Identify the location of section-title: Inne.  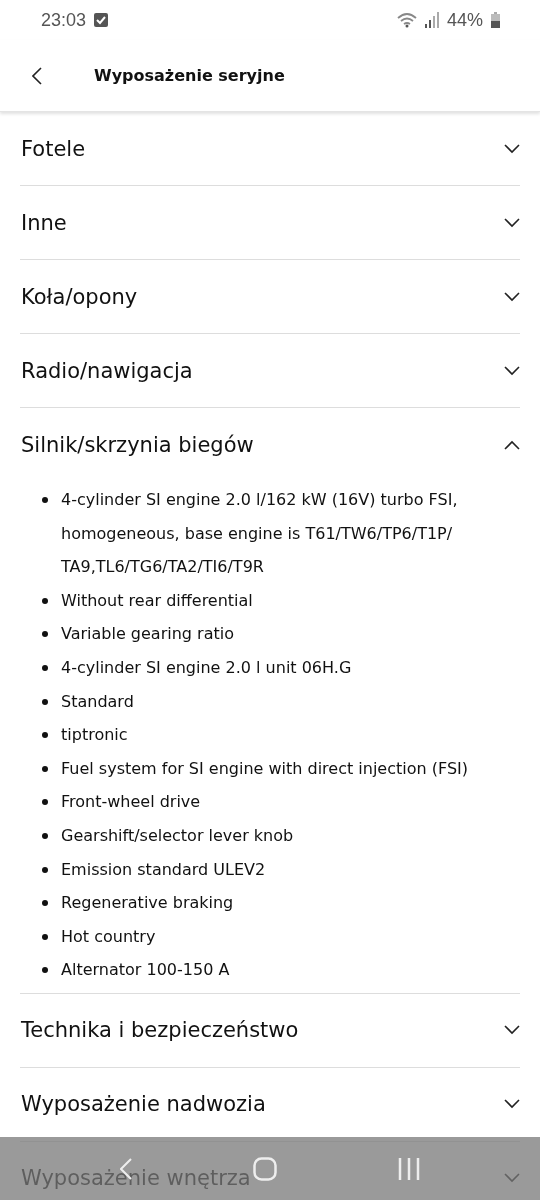
(43, 222).